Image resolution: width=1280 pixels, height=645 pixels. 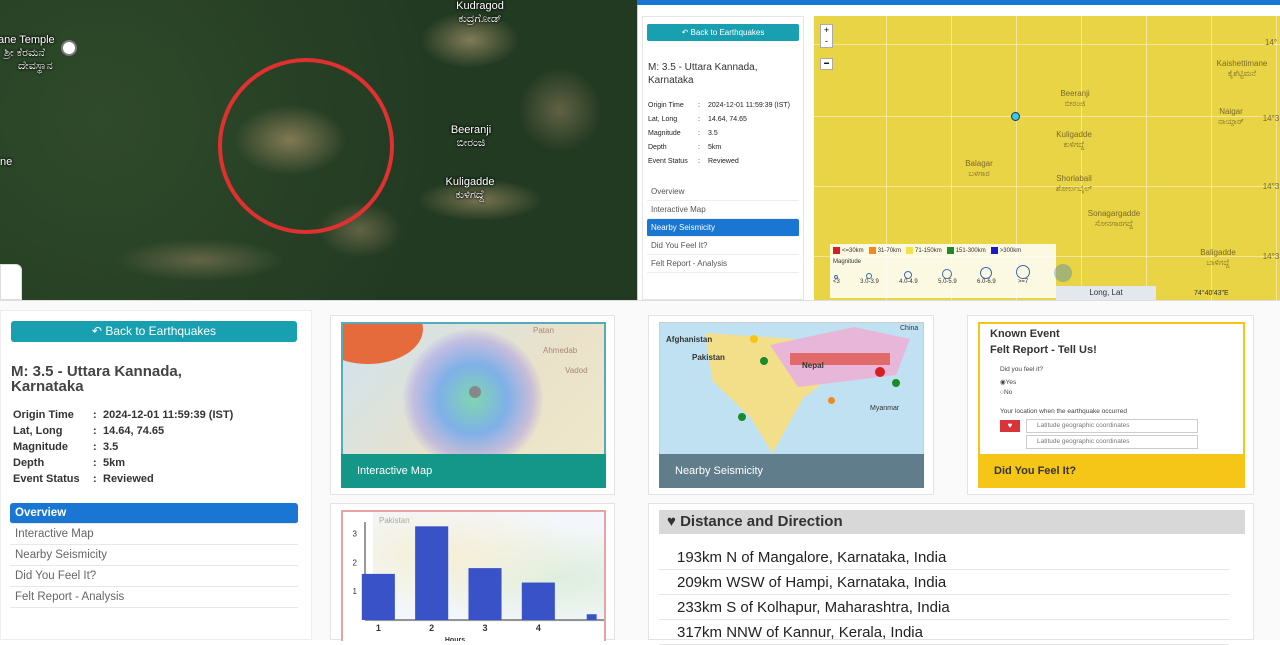 I want to click on info-row: Origin Time:2024-12-01 11:59:39 (IST), so click(x=158, y=415).